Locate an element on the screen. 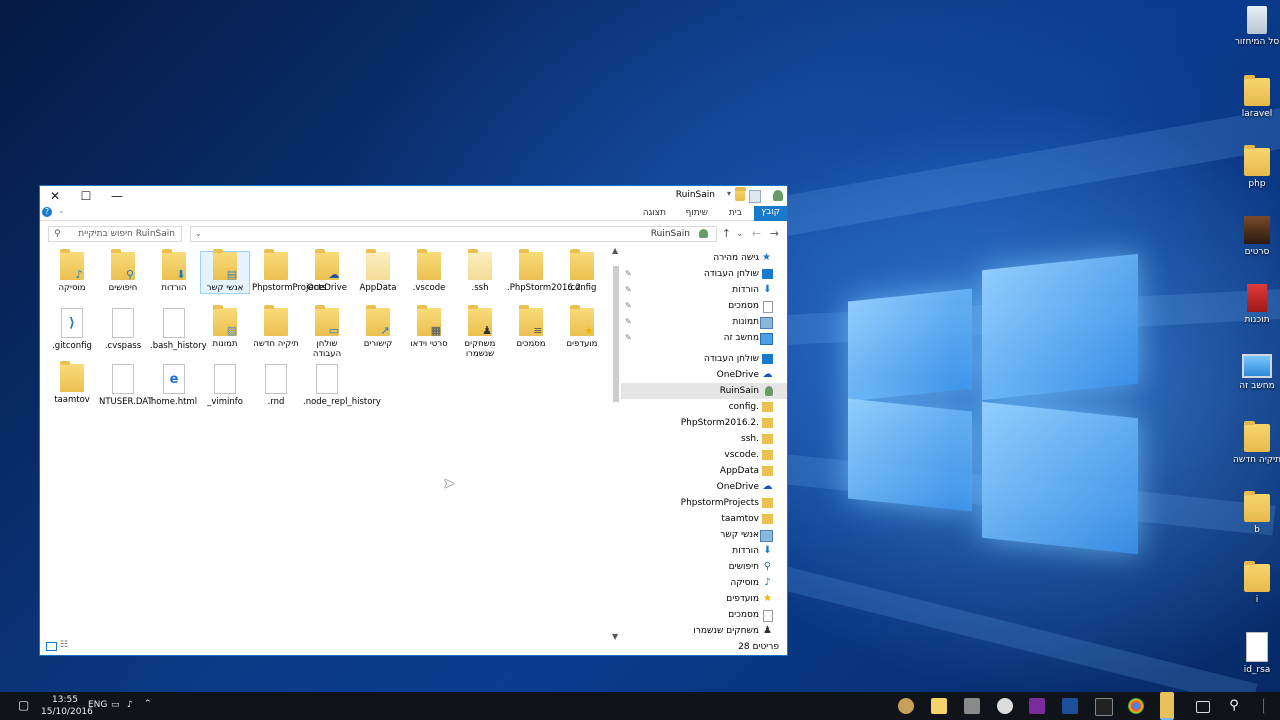 The image size is (1280, 720). nav-item: חיפושים ⚲ is located at coordinates (704, 567).